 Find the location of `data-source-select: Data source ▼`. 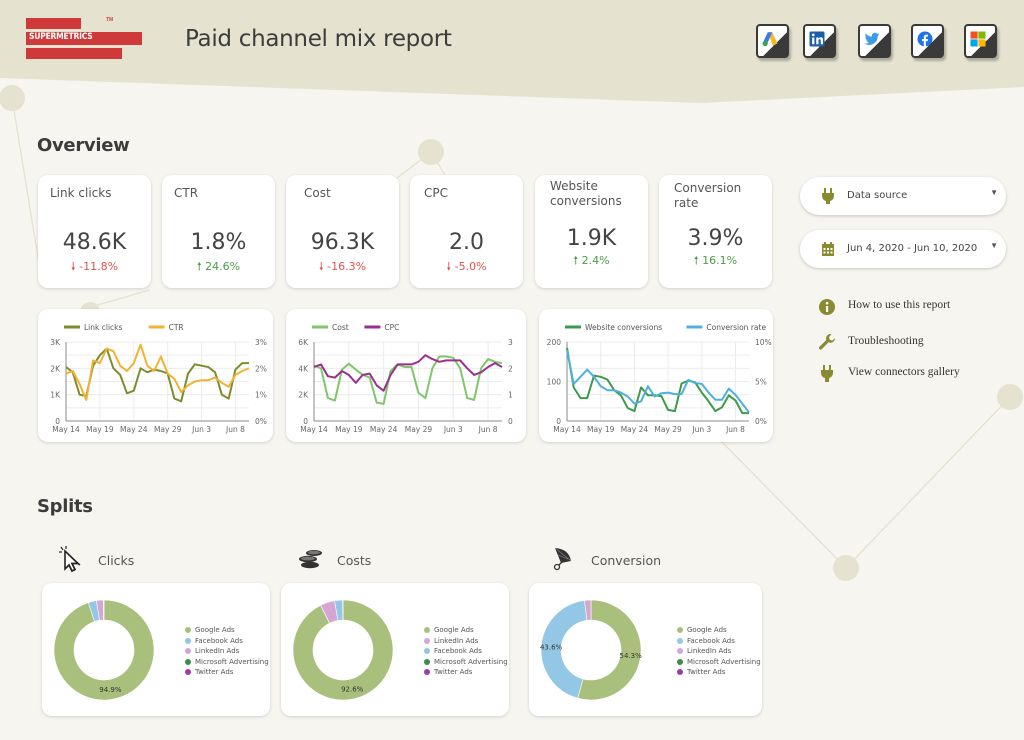

data-source-select: Data source ▼ is located at coordinates (903, 196).